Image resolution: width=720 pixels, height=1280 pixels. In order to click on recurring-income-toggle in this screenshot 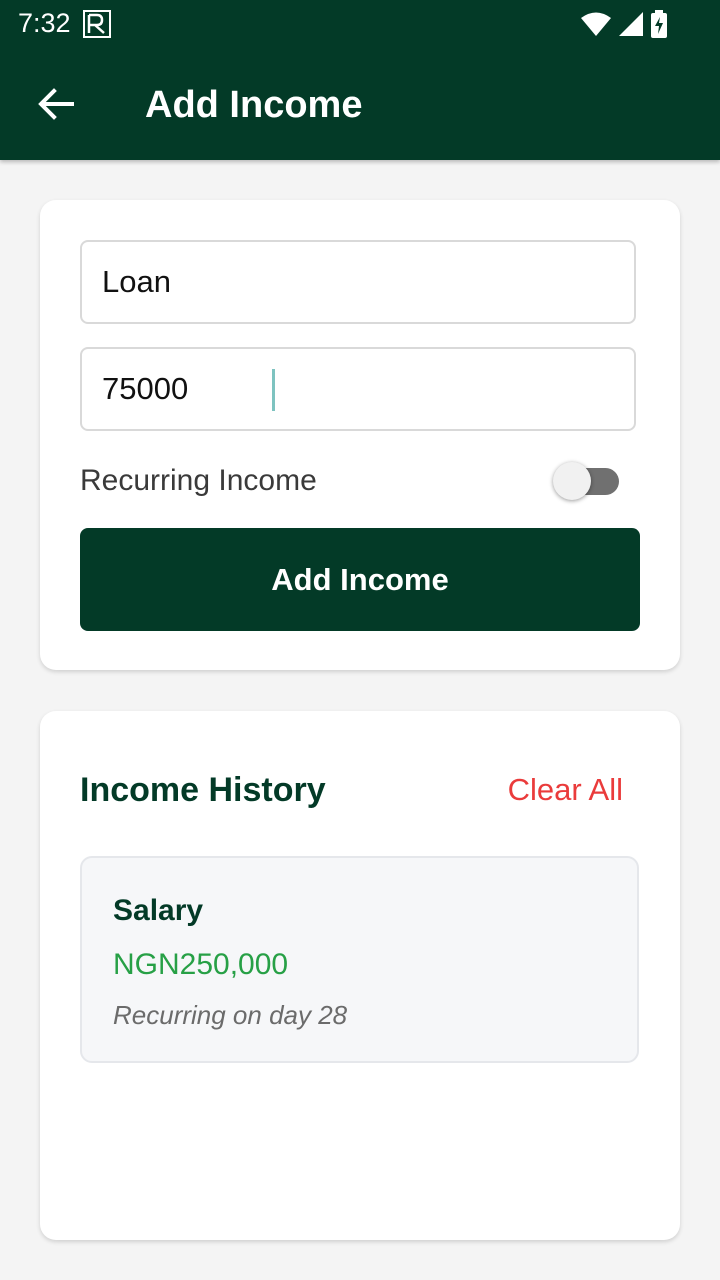, I will do `click(588, 482)`.